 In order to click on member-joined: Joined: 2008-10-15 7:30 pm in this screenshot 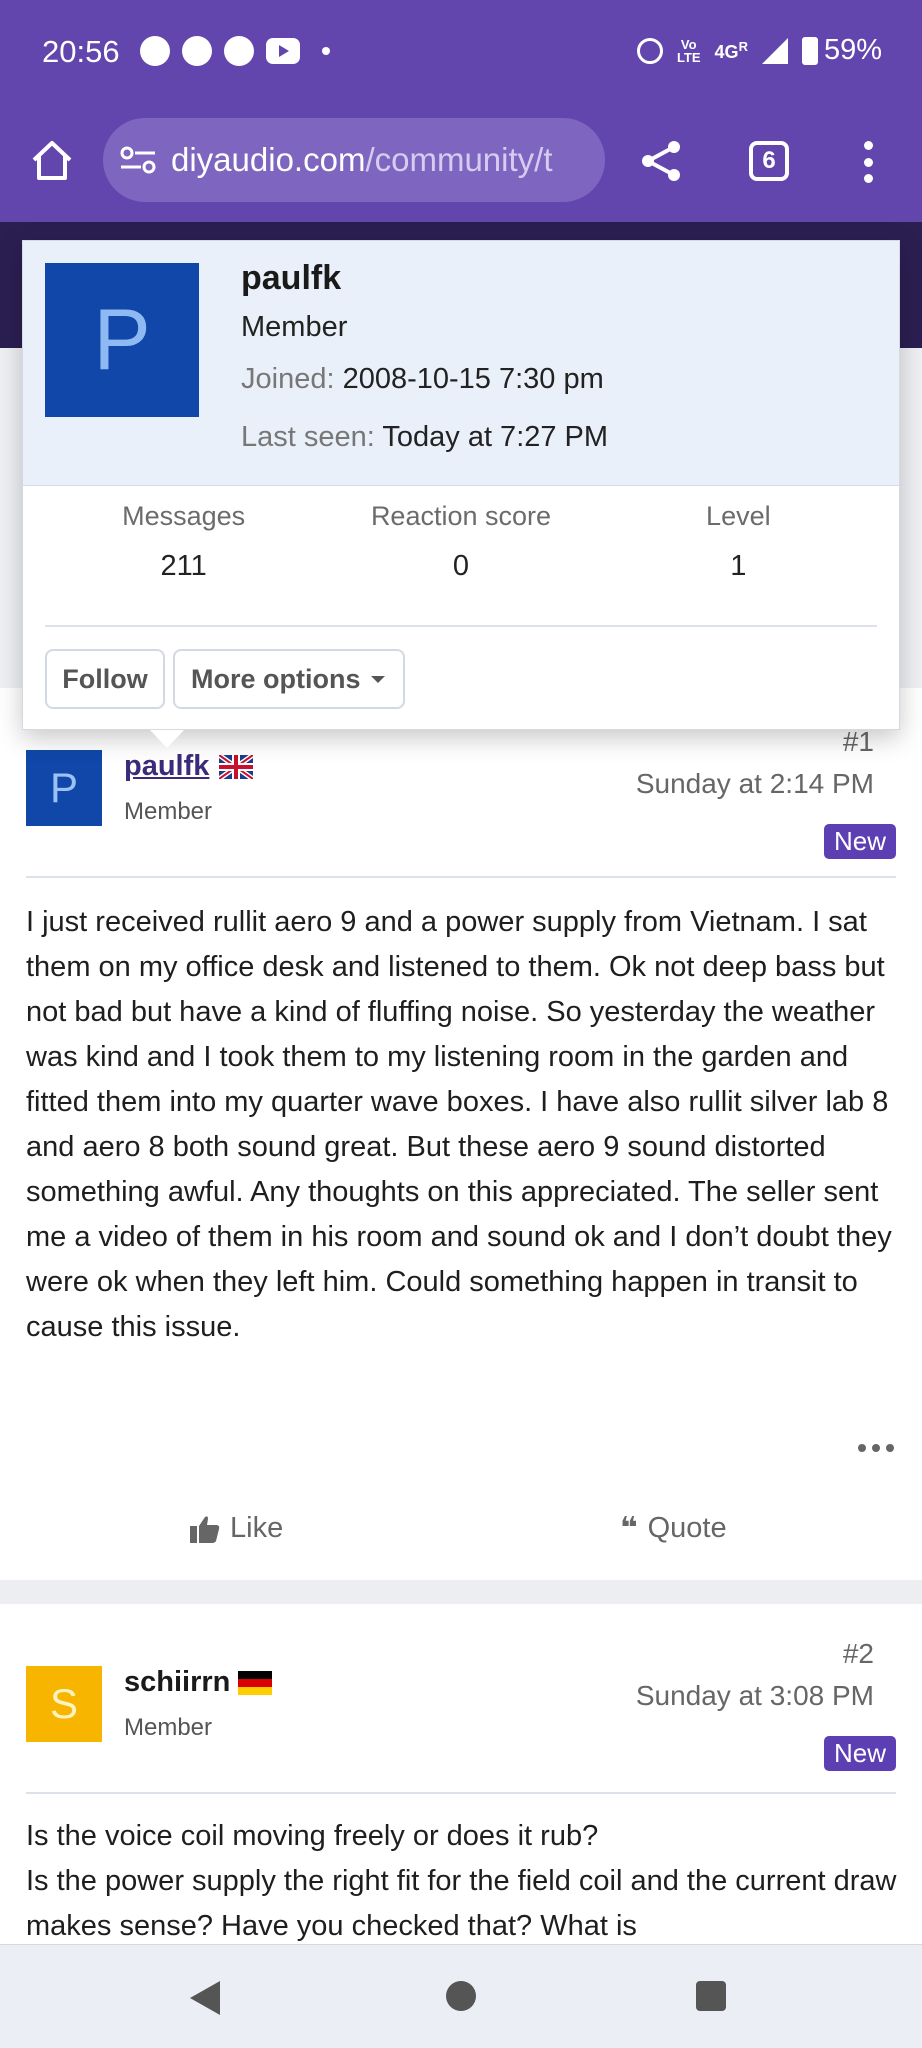, I will do `click(422, 379)`.